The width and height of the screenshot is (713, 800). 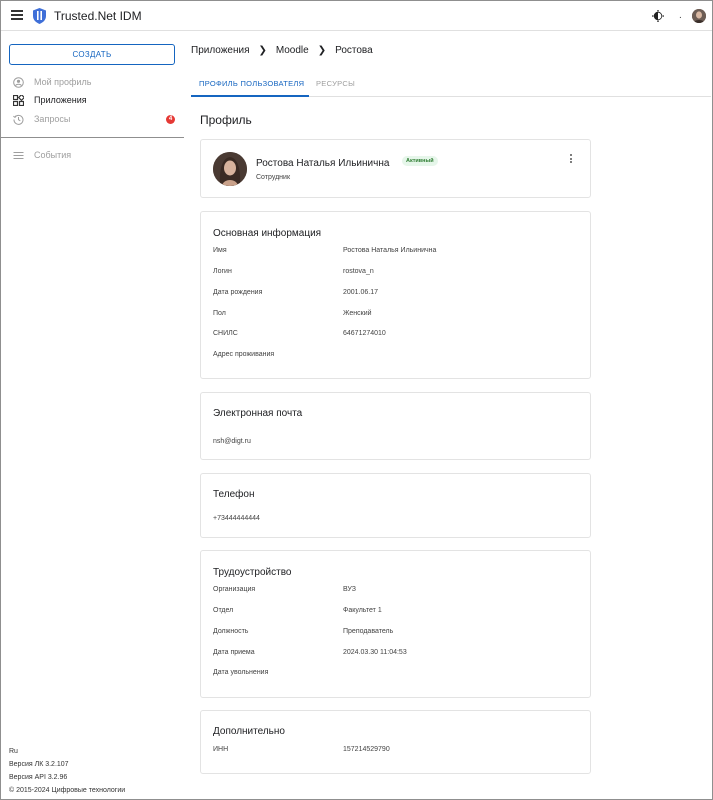 What do you see at coordinates (223, 610) in the screenshot?
I see `field-label: Отдел` at bounding box center [223, 610].